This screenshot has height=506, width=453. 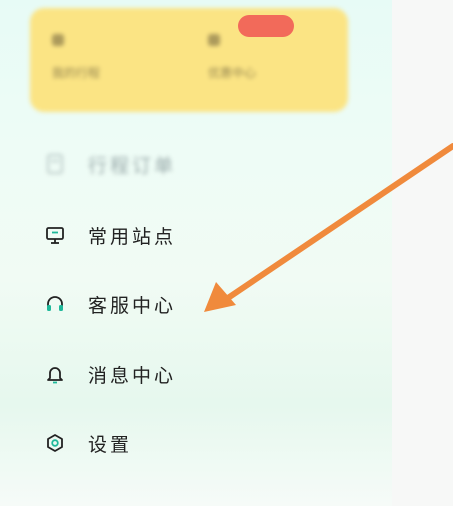 I want to click on menu-item-label: 常用站点, so click(x=132, y=236).